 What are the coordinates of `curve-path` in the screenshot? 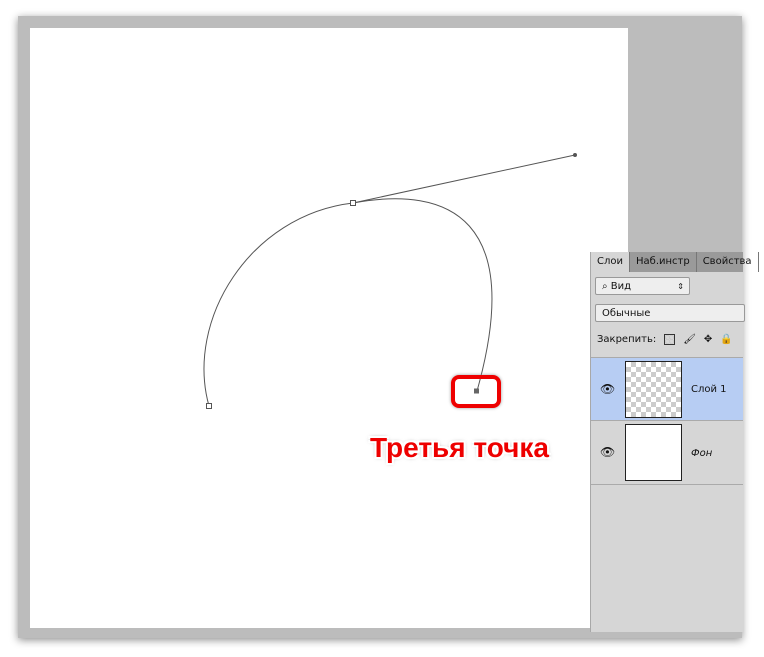 It's located at (348, 302).